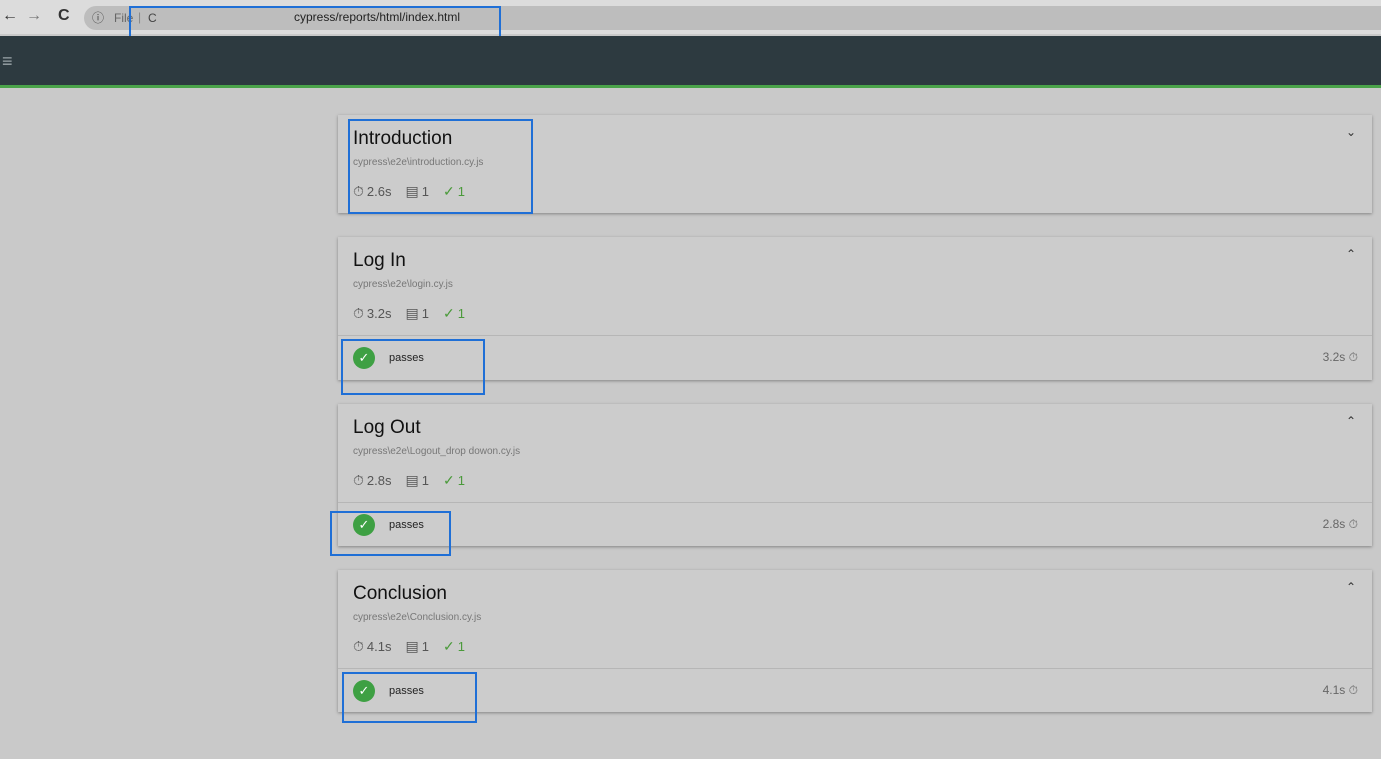 This screenshot has height=759, width=1381. I want to click on test-duration: 4.1s ⏱, so click(1340, 690).